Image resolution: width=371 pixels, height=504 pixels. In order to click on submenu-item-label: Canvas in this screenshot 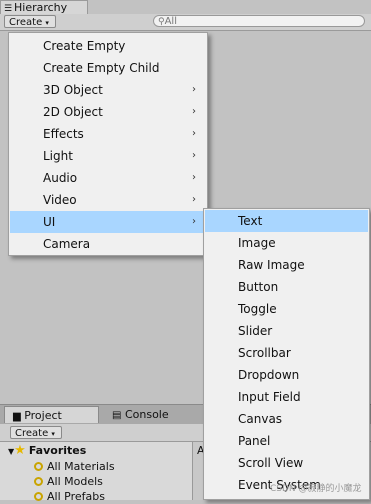, I will do `click(260, 419)`.